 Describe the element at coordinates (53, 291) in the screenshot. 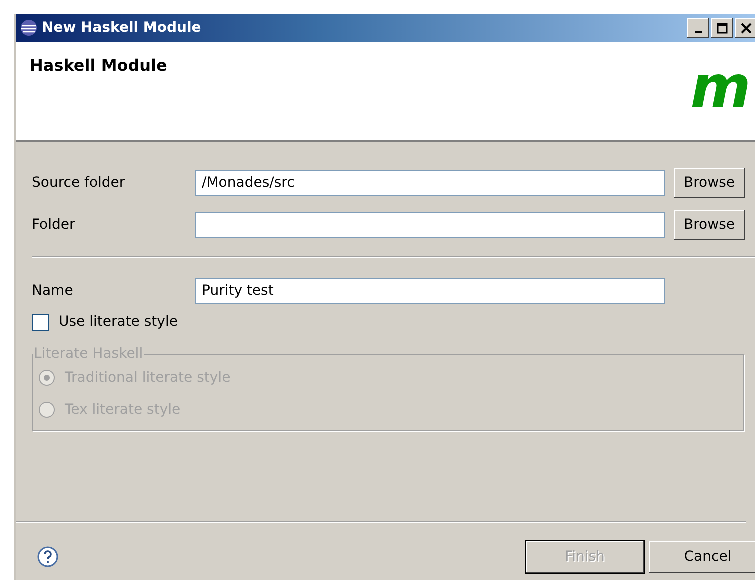

I see `field-label: Name` at that location.